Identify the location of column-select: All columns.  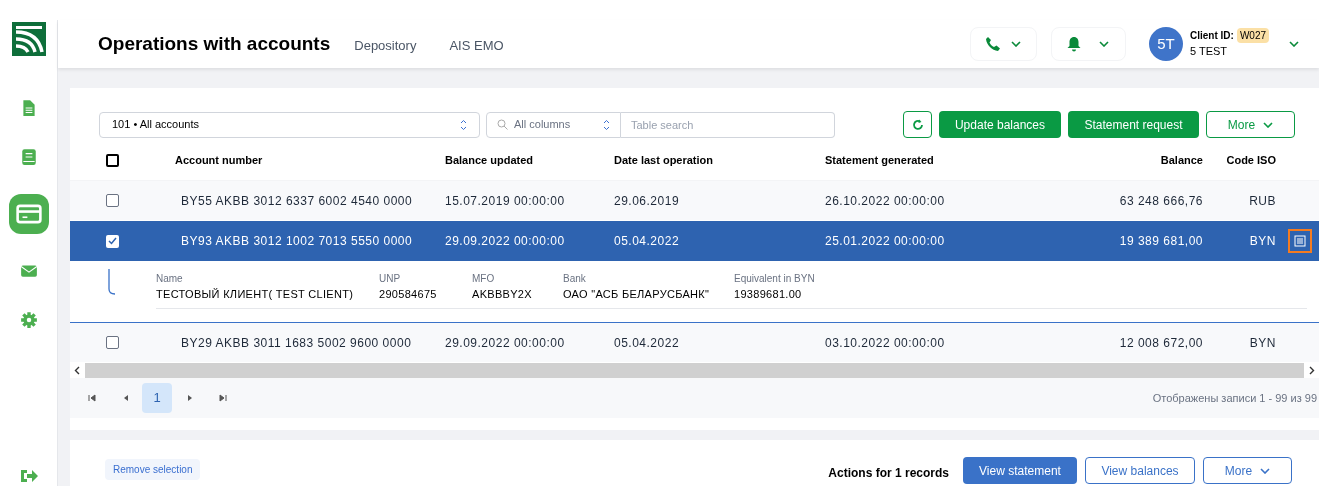
(553, 124).